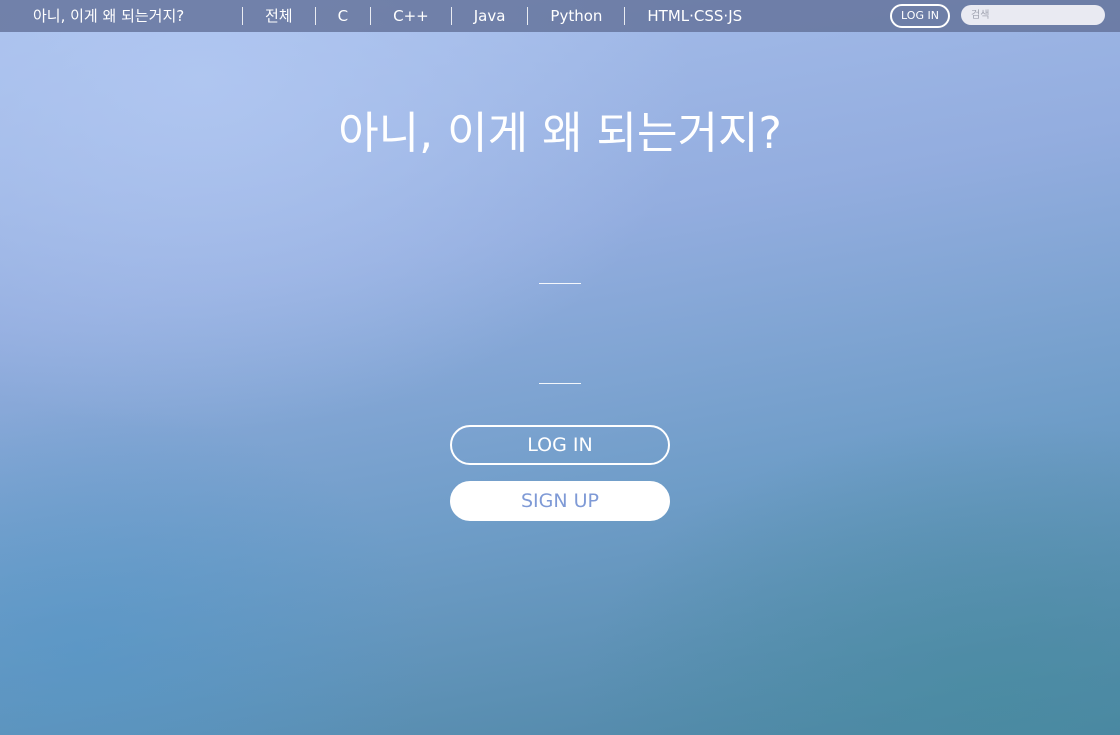 Image resolution: width=1120 pixels, height=735 pixels. I want to click on search-input, so click(1033, 15).